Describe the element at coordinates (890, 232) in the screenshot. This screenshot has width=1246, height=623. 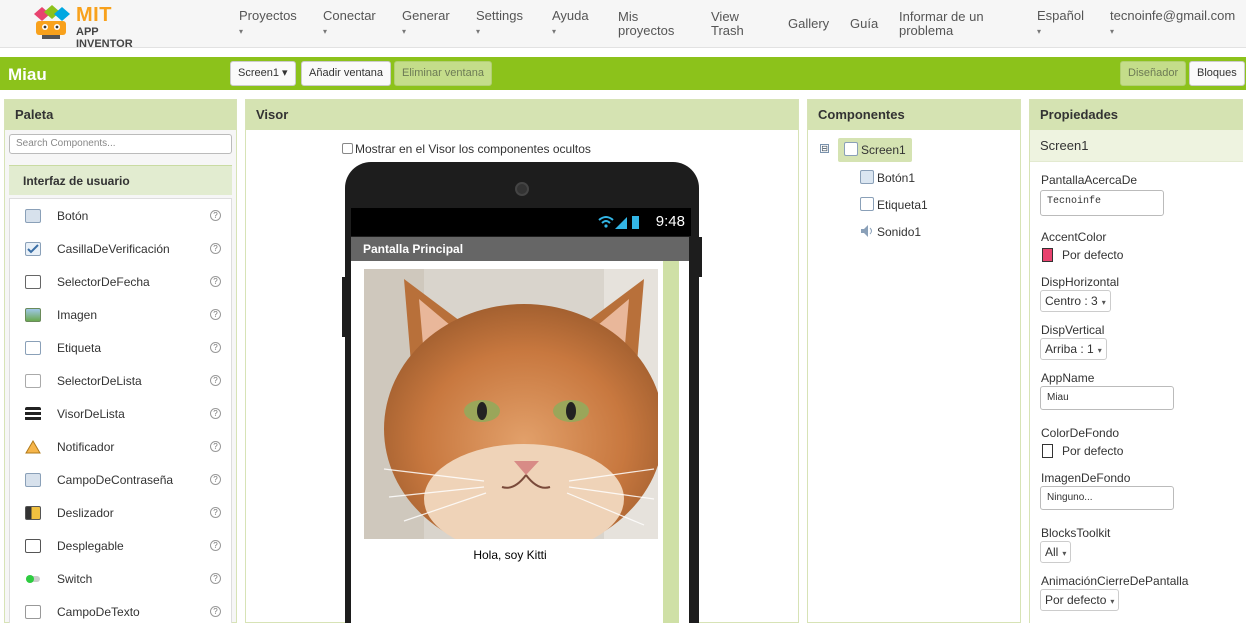
I see `tree-item-sound1: Sonido1` at that location.